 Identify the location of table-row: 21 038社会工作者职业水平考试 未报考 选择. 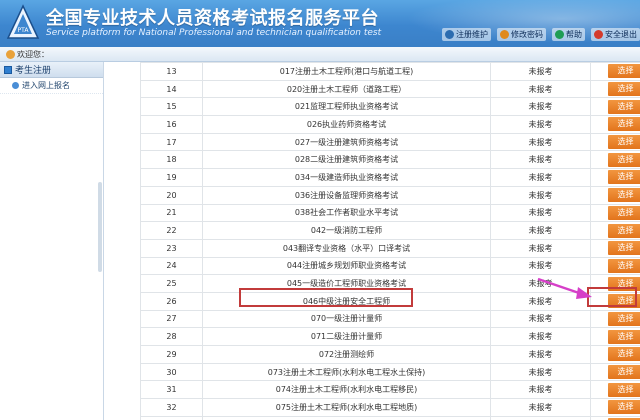
(390, 213).